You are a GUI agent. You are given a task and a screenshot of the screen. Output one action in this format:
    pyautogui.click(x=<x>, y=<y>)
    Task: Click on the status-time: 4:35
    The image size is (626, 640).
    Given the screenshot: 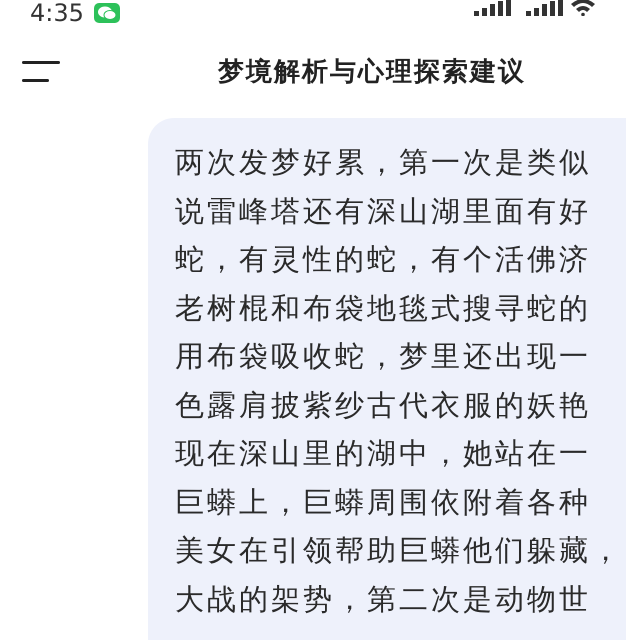 What is the action you would take?
    pyautogui.click(x=57, y=13)
    